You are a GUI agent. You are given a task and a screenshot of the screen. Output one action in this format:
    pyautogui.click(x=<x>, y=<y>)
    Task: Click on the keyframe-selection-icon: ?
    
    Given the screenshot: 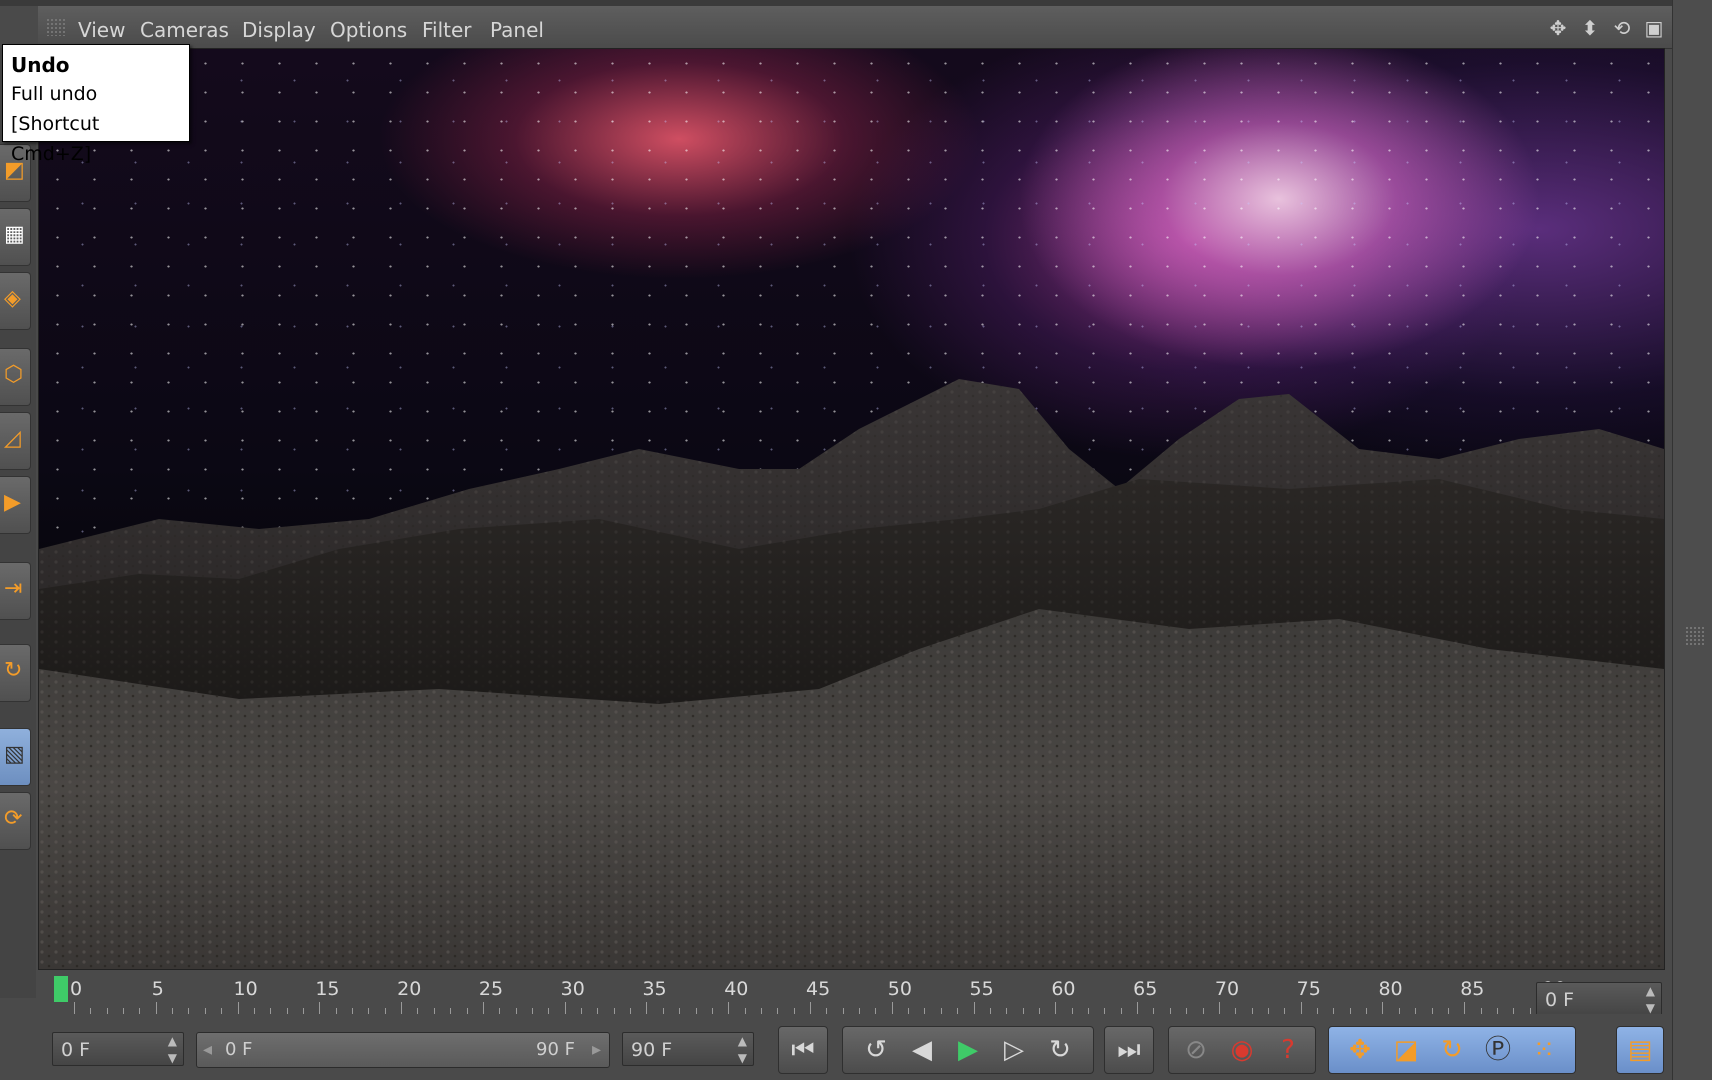 What is the action you would take?
    pyautogui.click(x=1288, y=1050)
    